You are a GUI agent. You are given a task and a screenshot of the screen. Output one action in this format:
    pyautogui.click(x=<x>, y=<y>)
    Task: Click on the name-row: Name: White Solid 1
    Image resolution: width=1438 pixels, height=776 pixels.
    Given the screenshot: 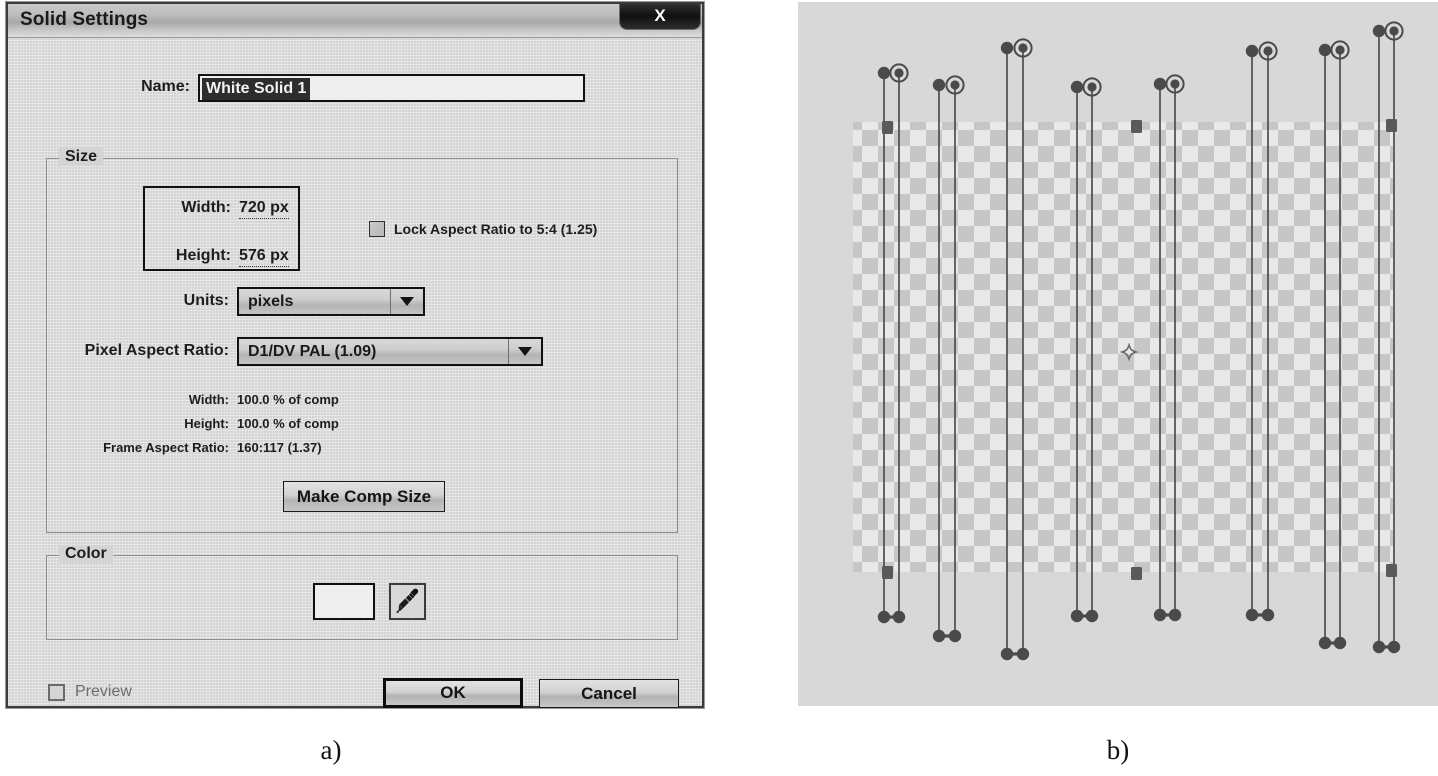 What is the action you would take?
    pyautogui.click(x=355, y=89)
    